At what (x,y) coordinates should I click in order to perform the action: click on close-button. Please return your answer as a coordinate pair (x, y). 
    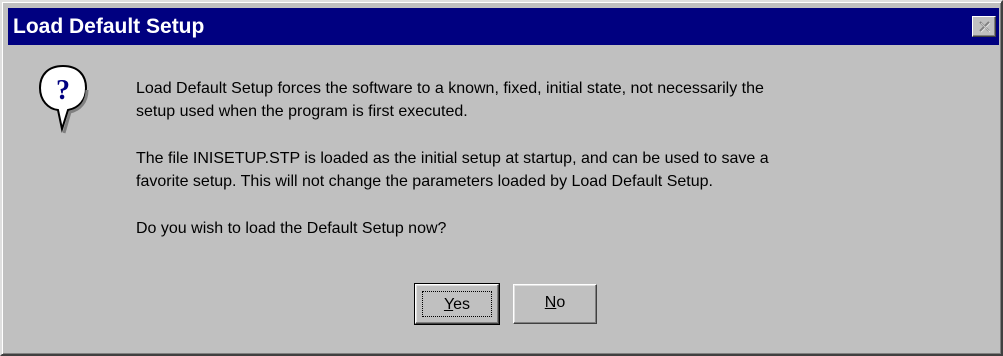
    Looking at the image, I should click on (984, 26).